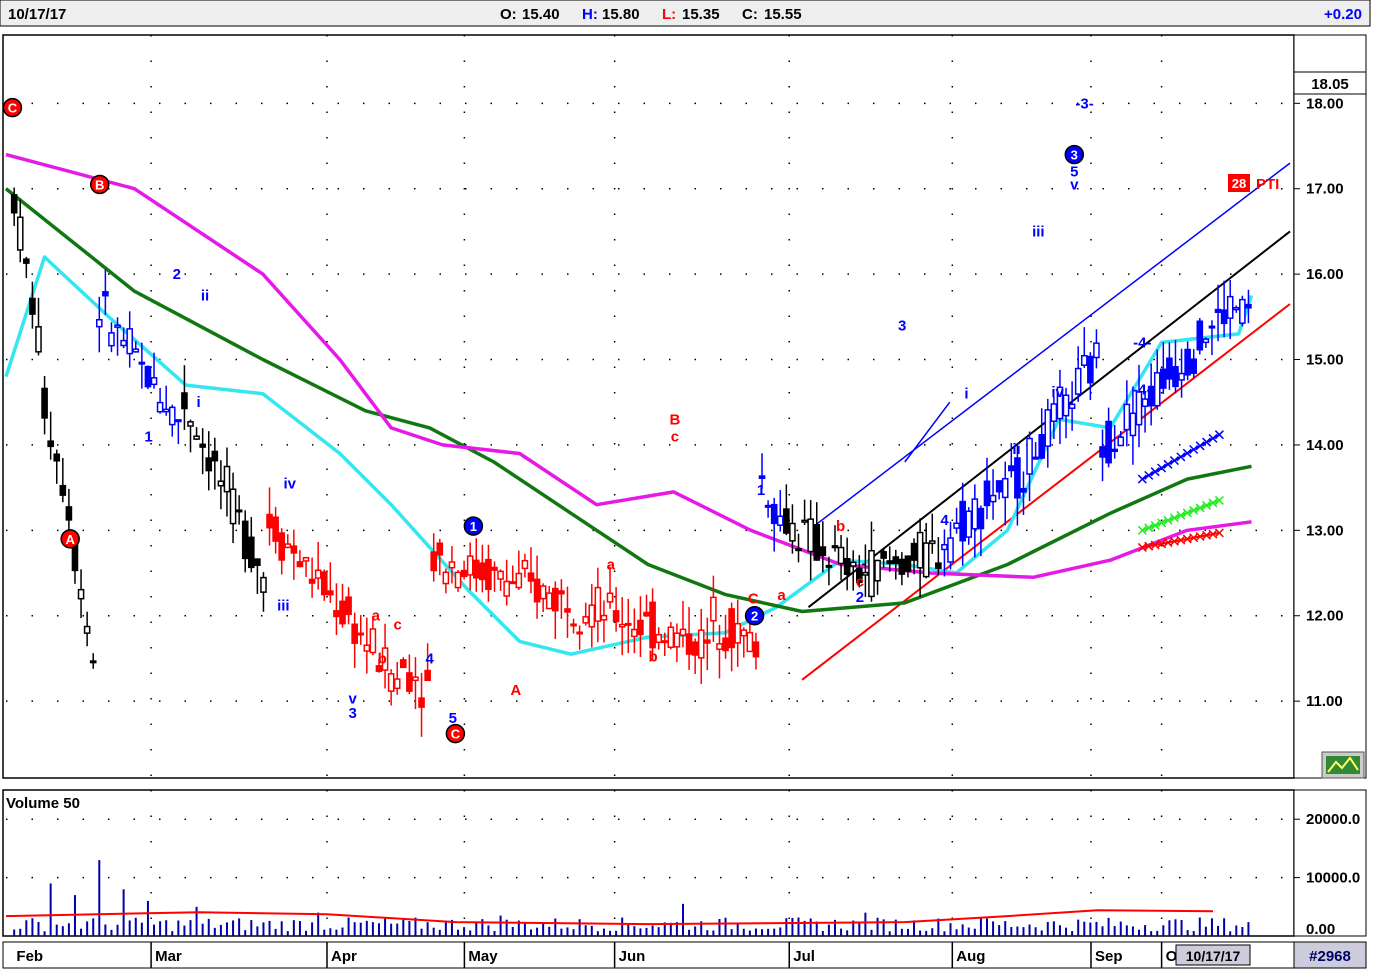 The image size is (1400, 970). I want to click on open-value: 15.40, so click(541, 14).